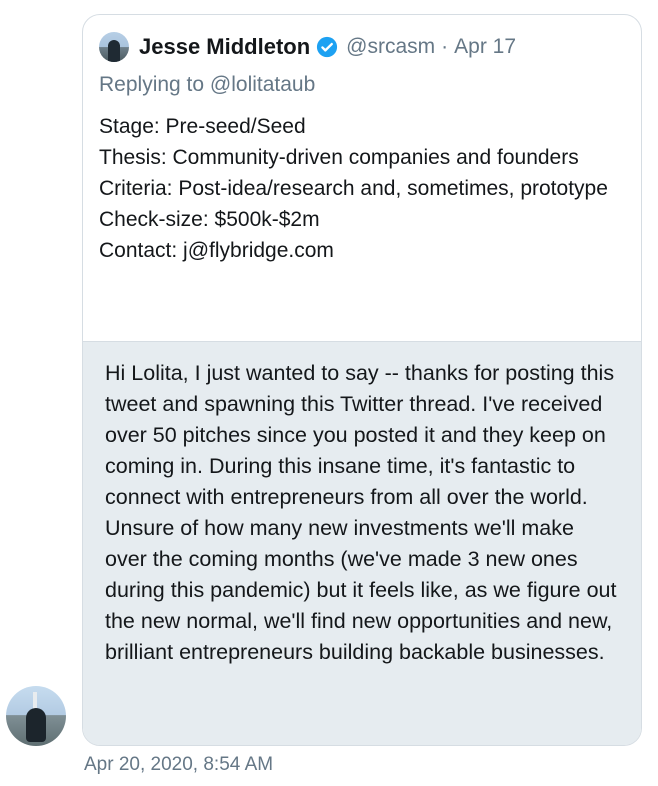 The width and height of the screenshot is (658, 786). I want to click on tweet-date: Apr 17, so click(485, 47).